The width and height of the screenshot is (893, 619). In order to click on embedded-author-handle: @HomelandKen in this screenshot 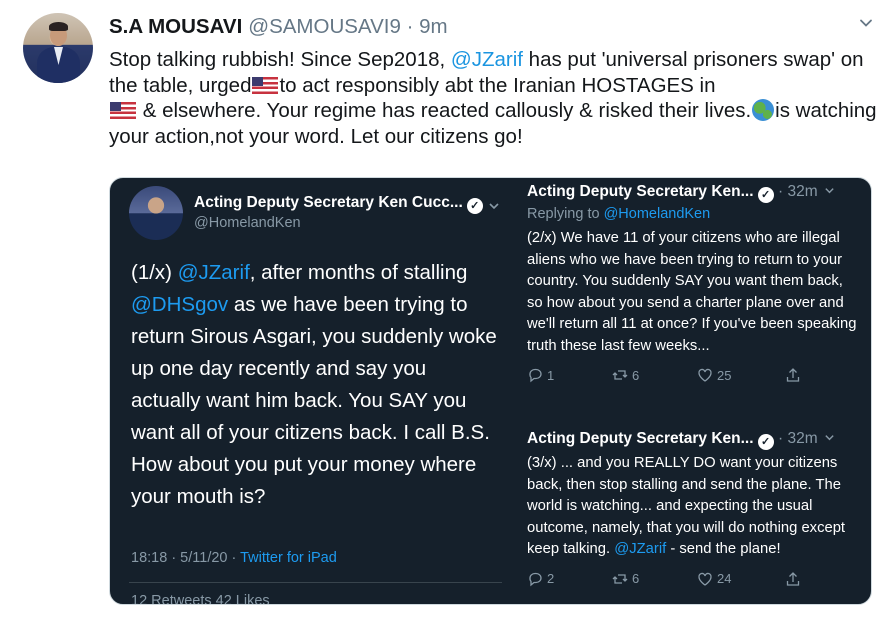, I will do `click(247, 223)`.